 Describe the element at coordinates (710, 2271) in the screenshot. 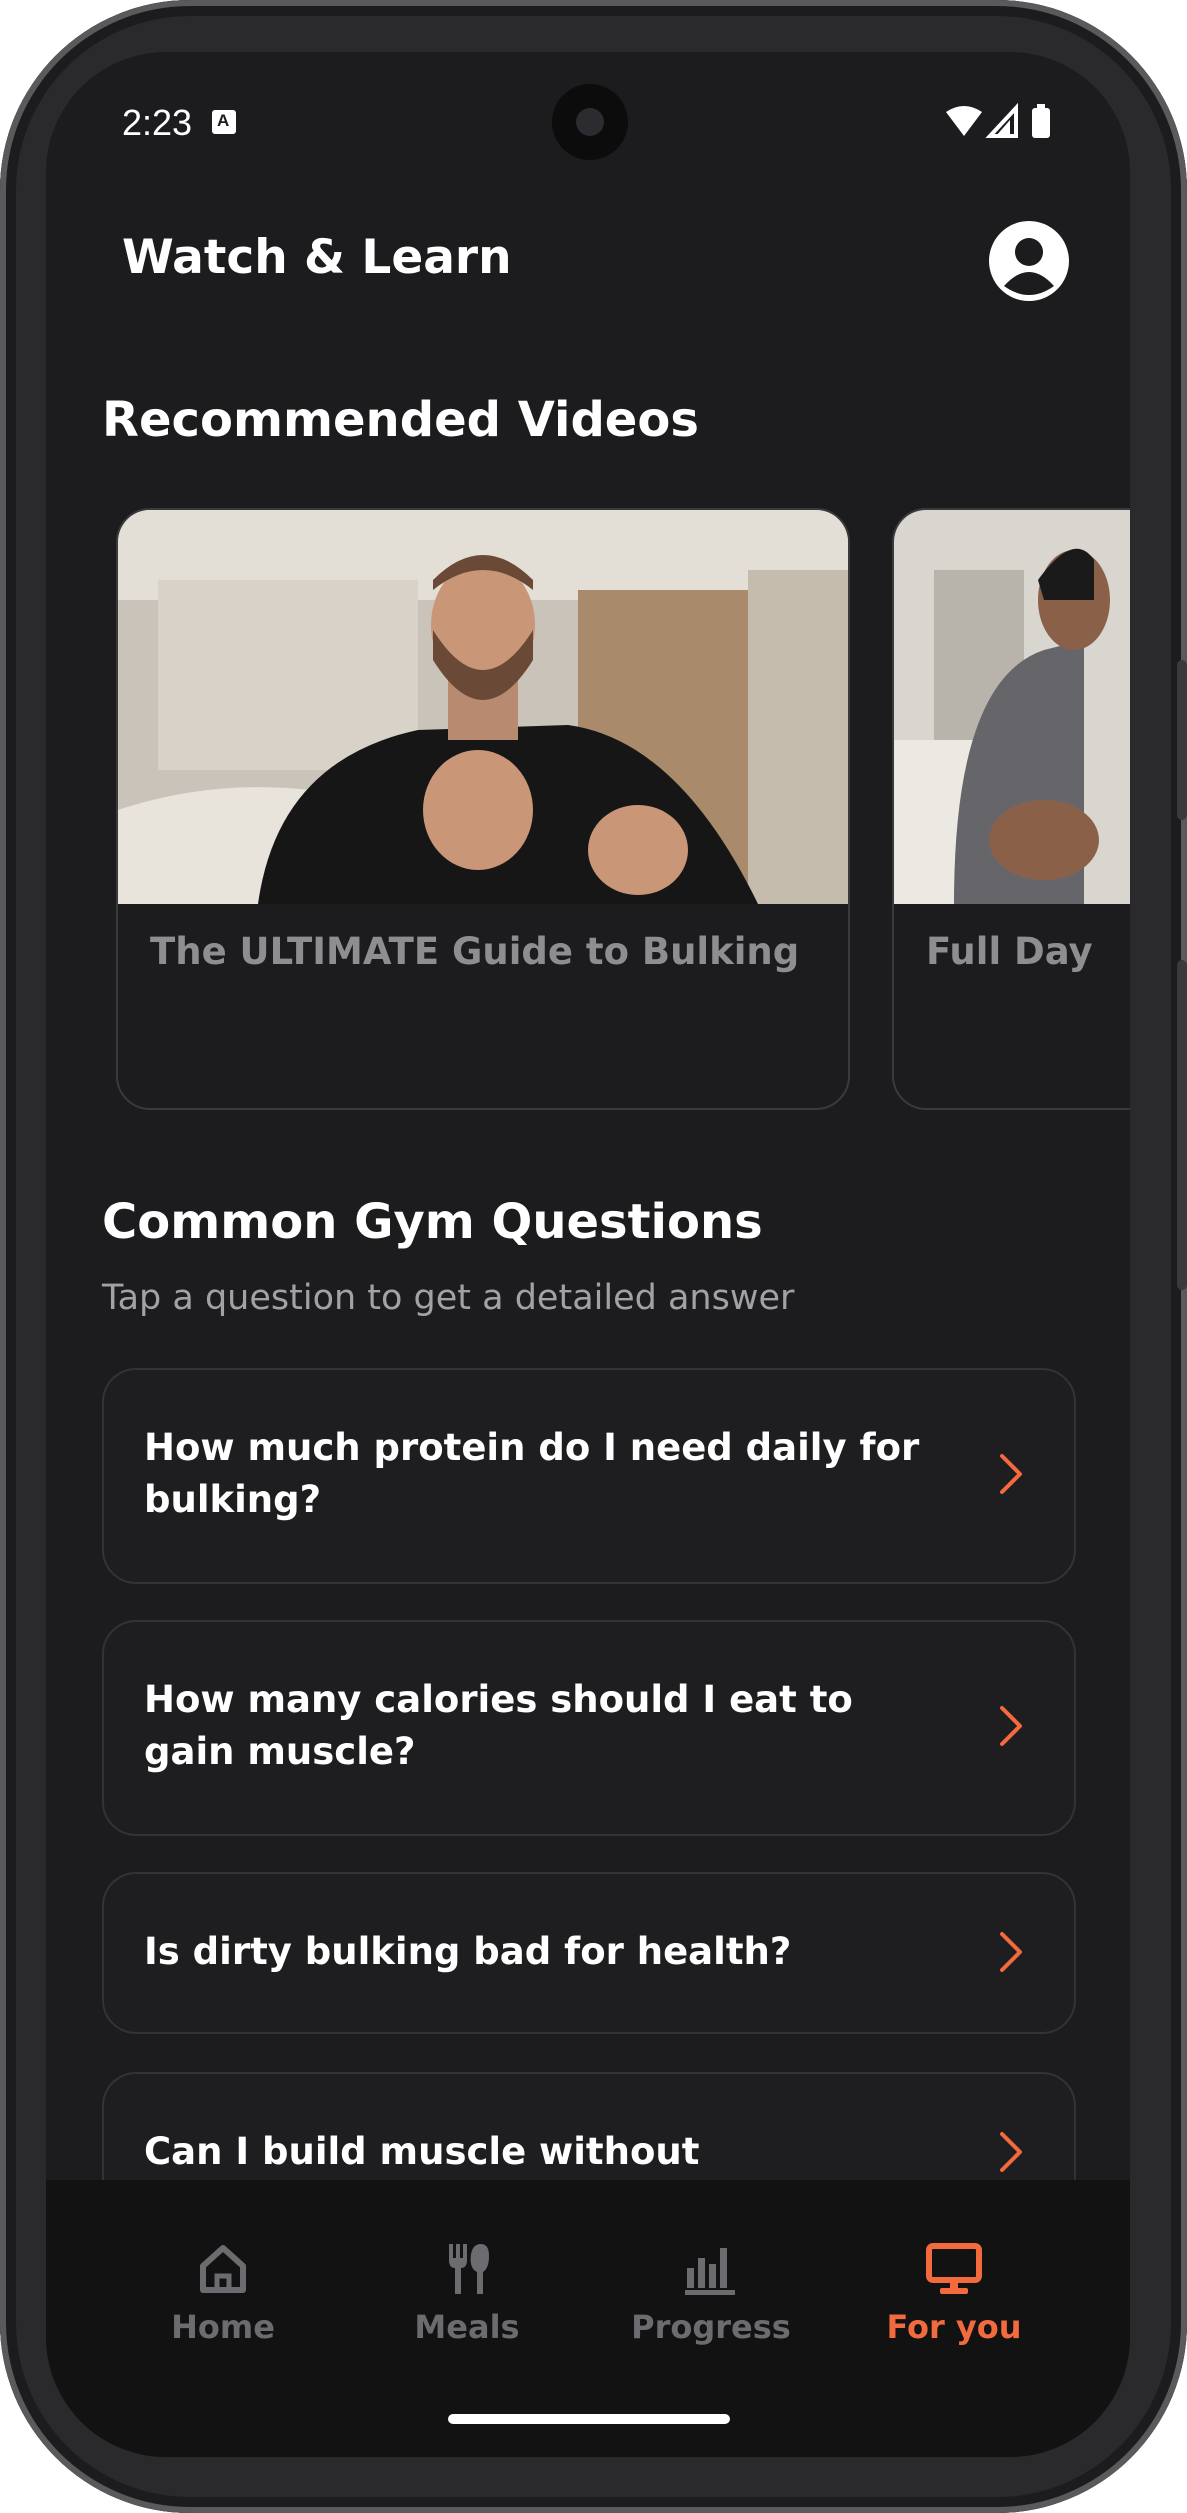

I see `bar-chart-icon` at that location.